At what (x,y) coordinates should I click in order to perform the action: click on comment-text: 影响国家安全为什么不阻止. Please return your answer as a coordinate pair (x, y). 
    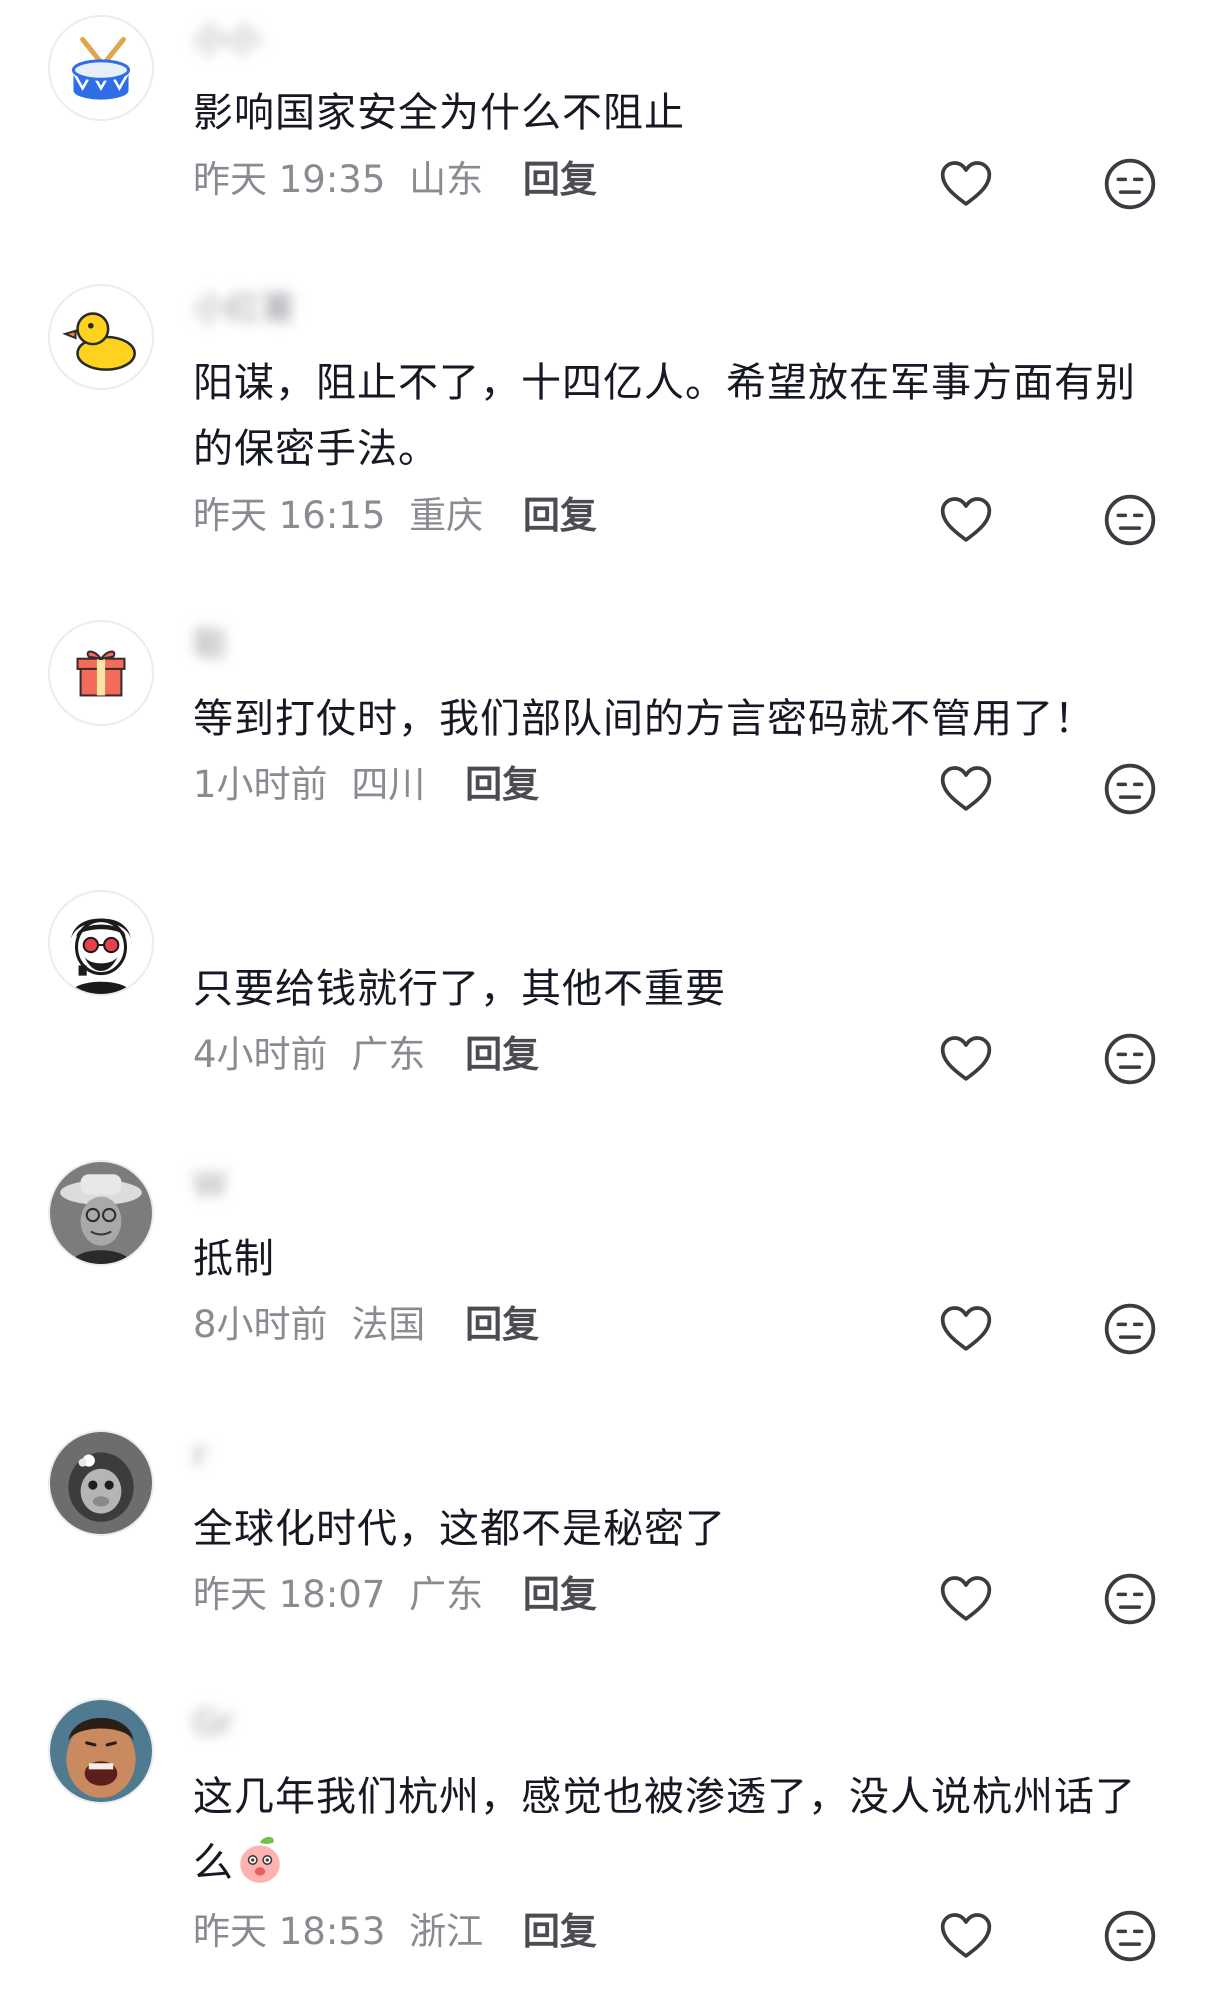
    Looking at the image, I should click on (439, 113).